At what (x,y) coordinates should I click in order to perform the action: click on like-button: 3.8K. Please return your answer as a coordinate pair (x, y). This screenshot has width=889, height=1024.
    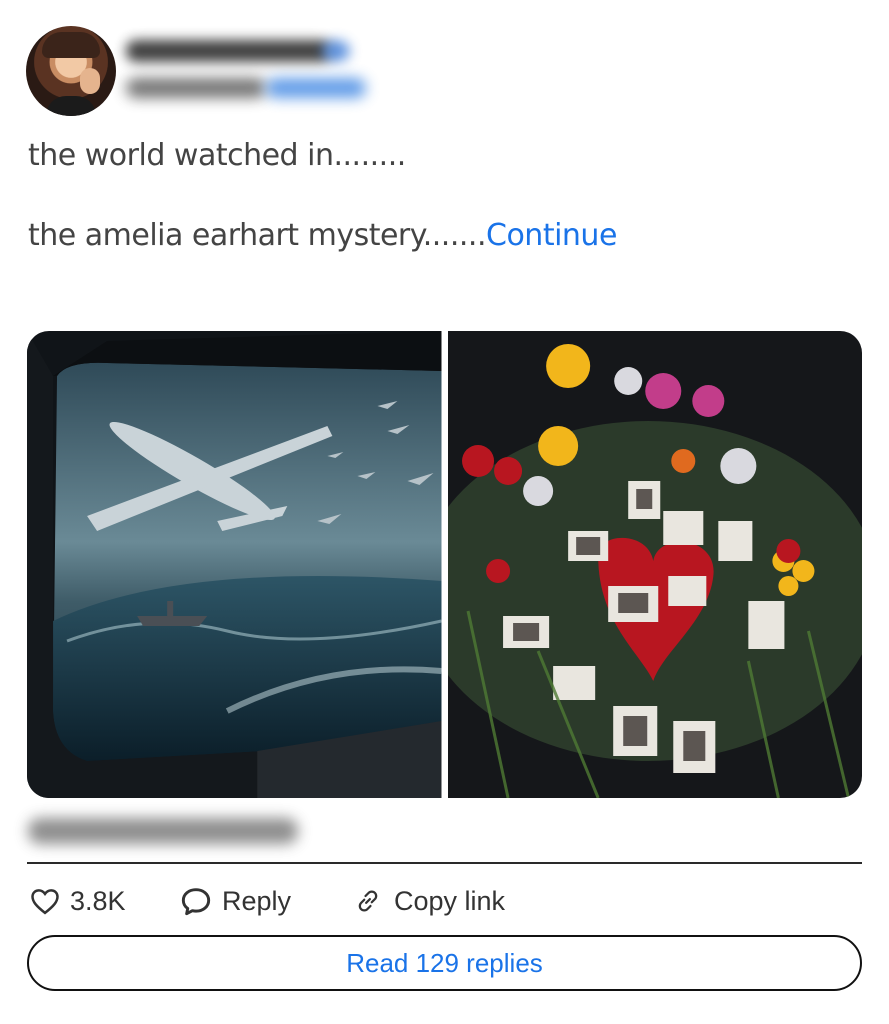
    Looking at the image, I should click on (78, 901).